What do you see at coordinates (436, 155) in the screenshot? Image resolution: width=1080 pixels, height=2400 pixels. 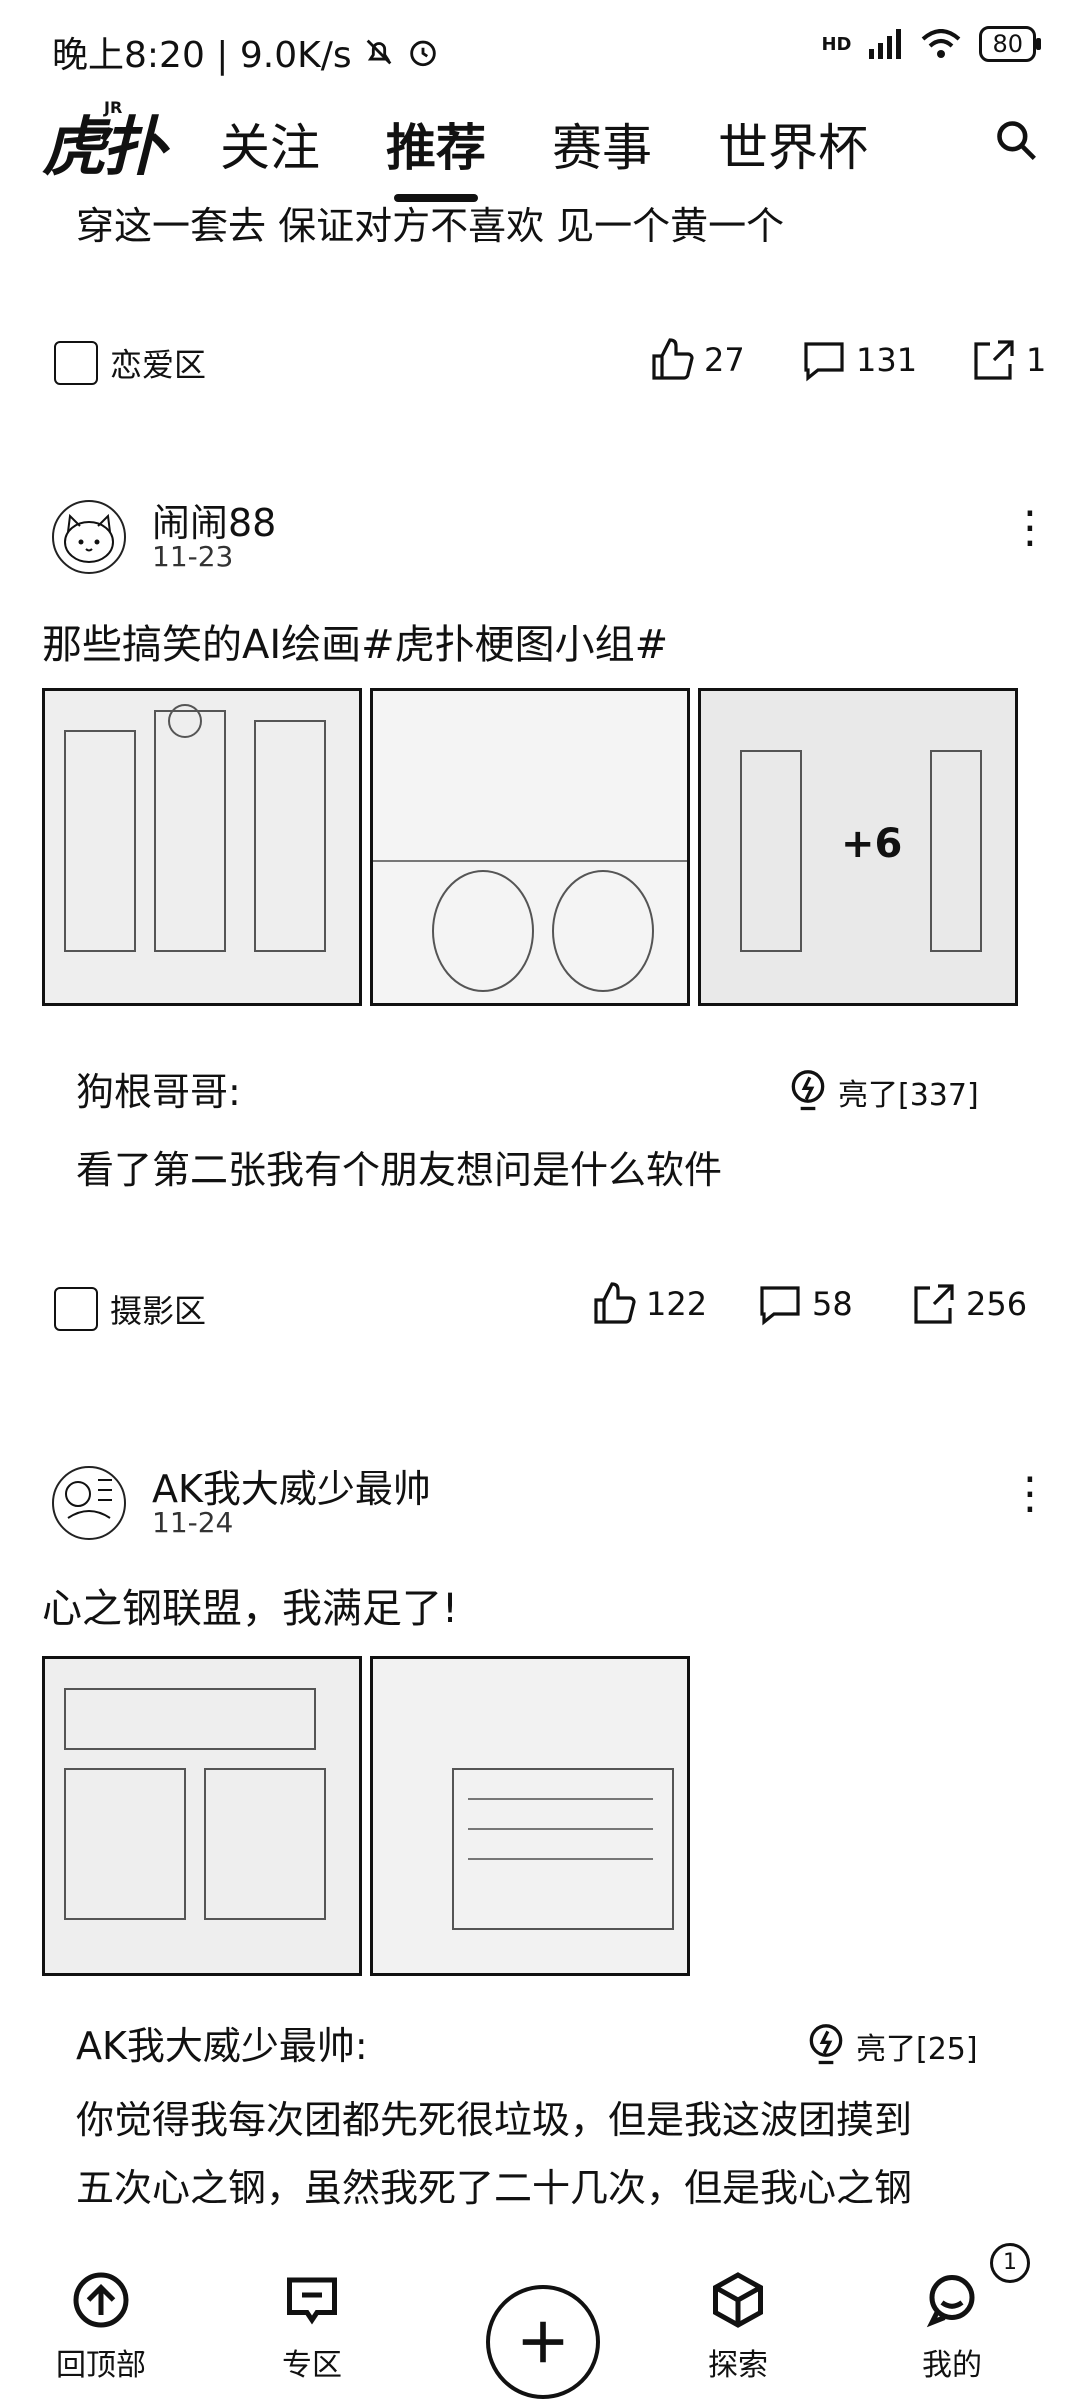 I see `tab-recommend: 推荐` at bounding box center [436, 155].